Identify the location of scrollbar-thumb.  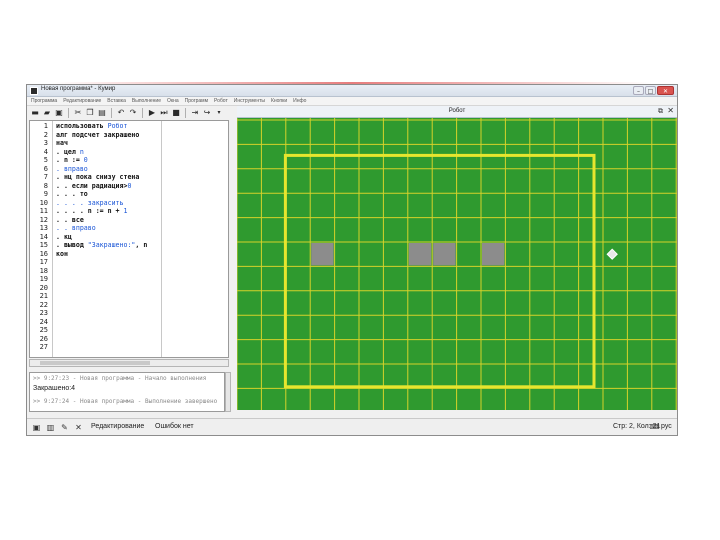
(95, 363).